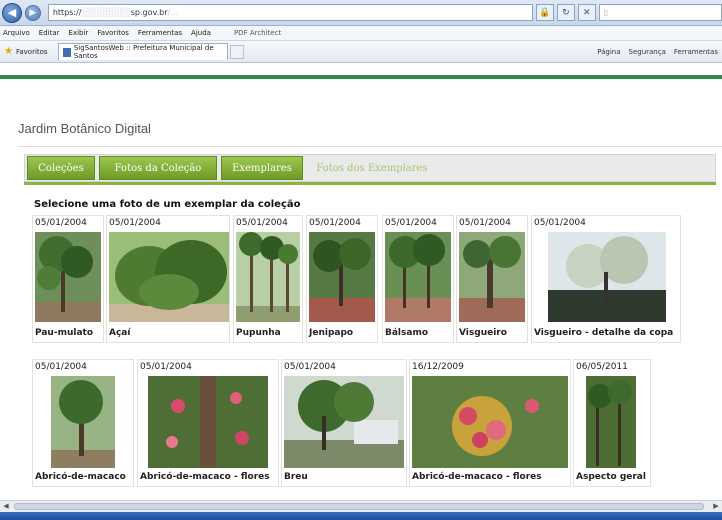  Describe the element at coordinates (12, 12) in the screenshot. I see `back-button: ◀` at that location.